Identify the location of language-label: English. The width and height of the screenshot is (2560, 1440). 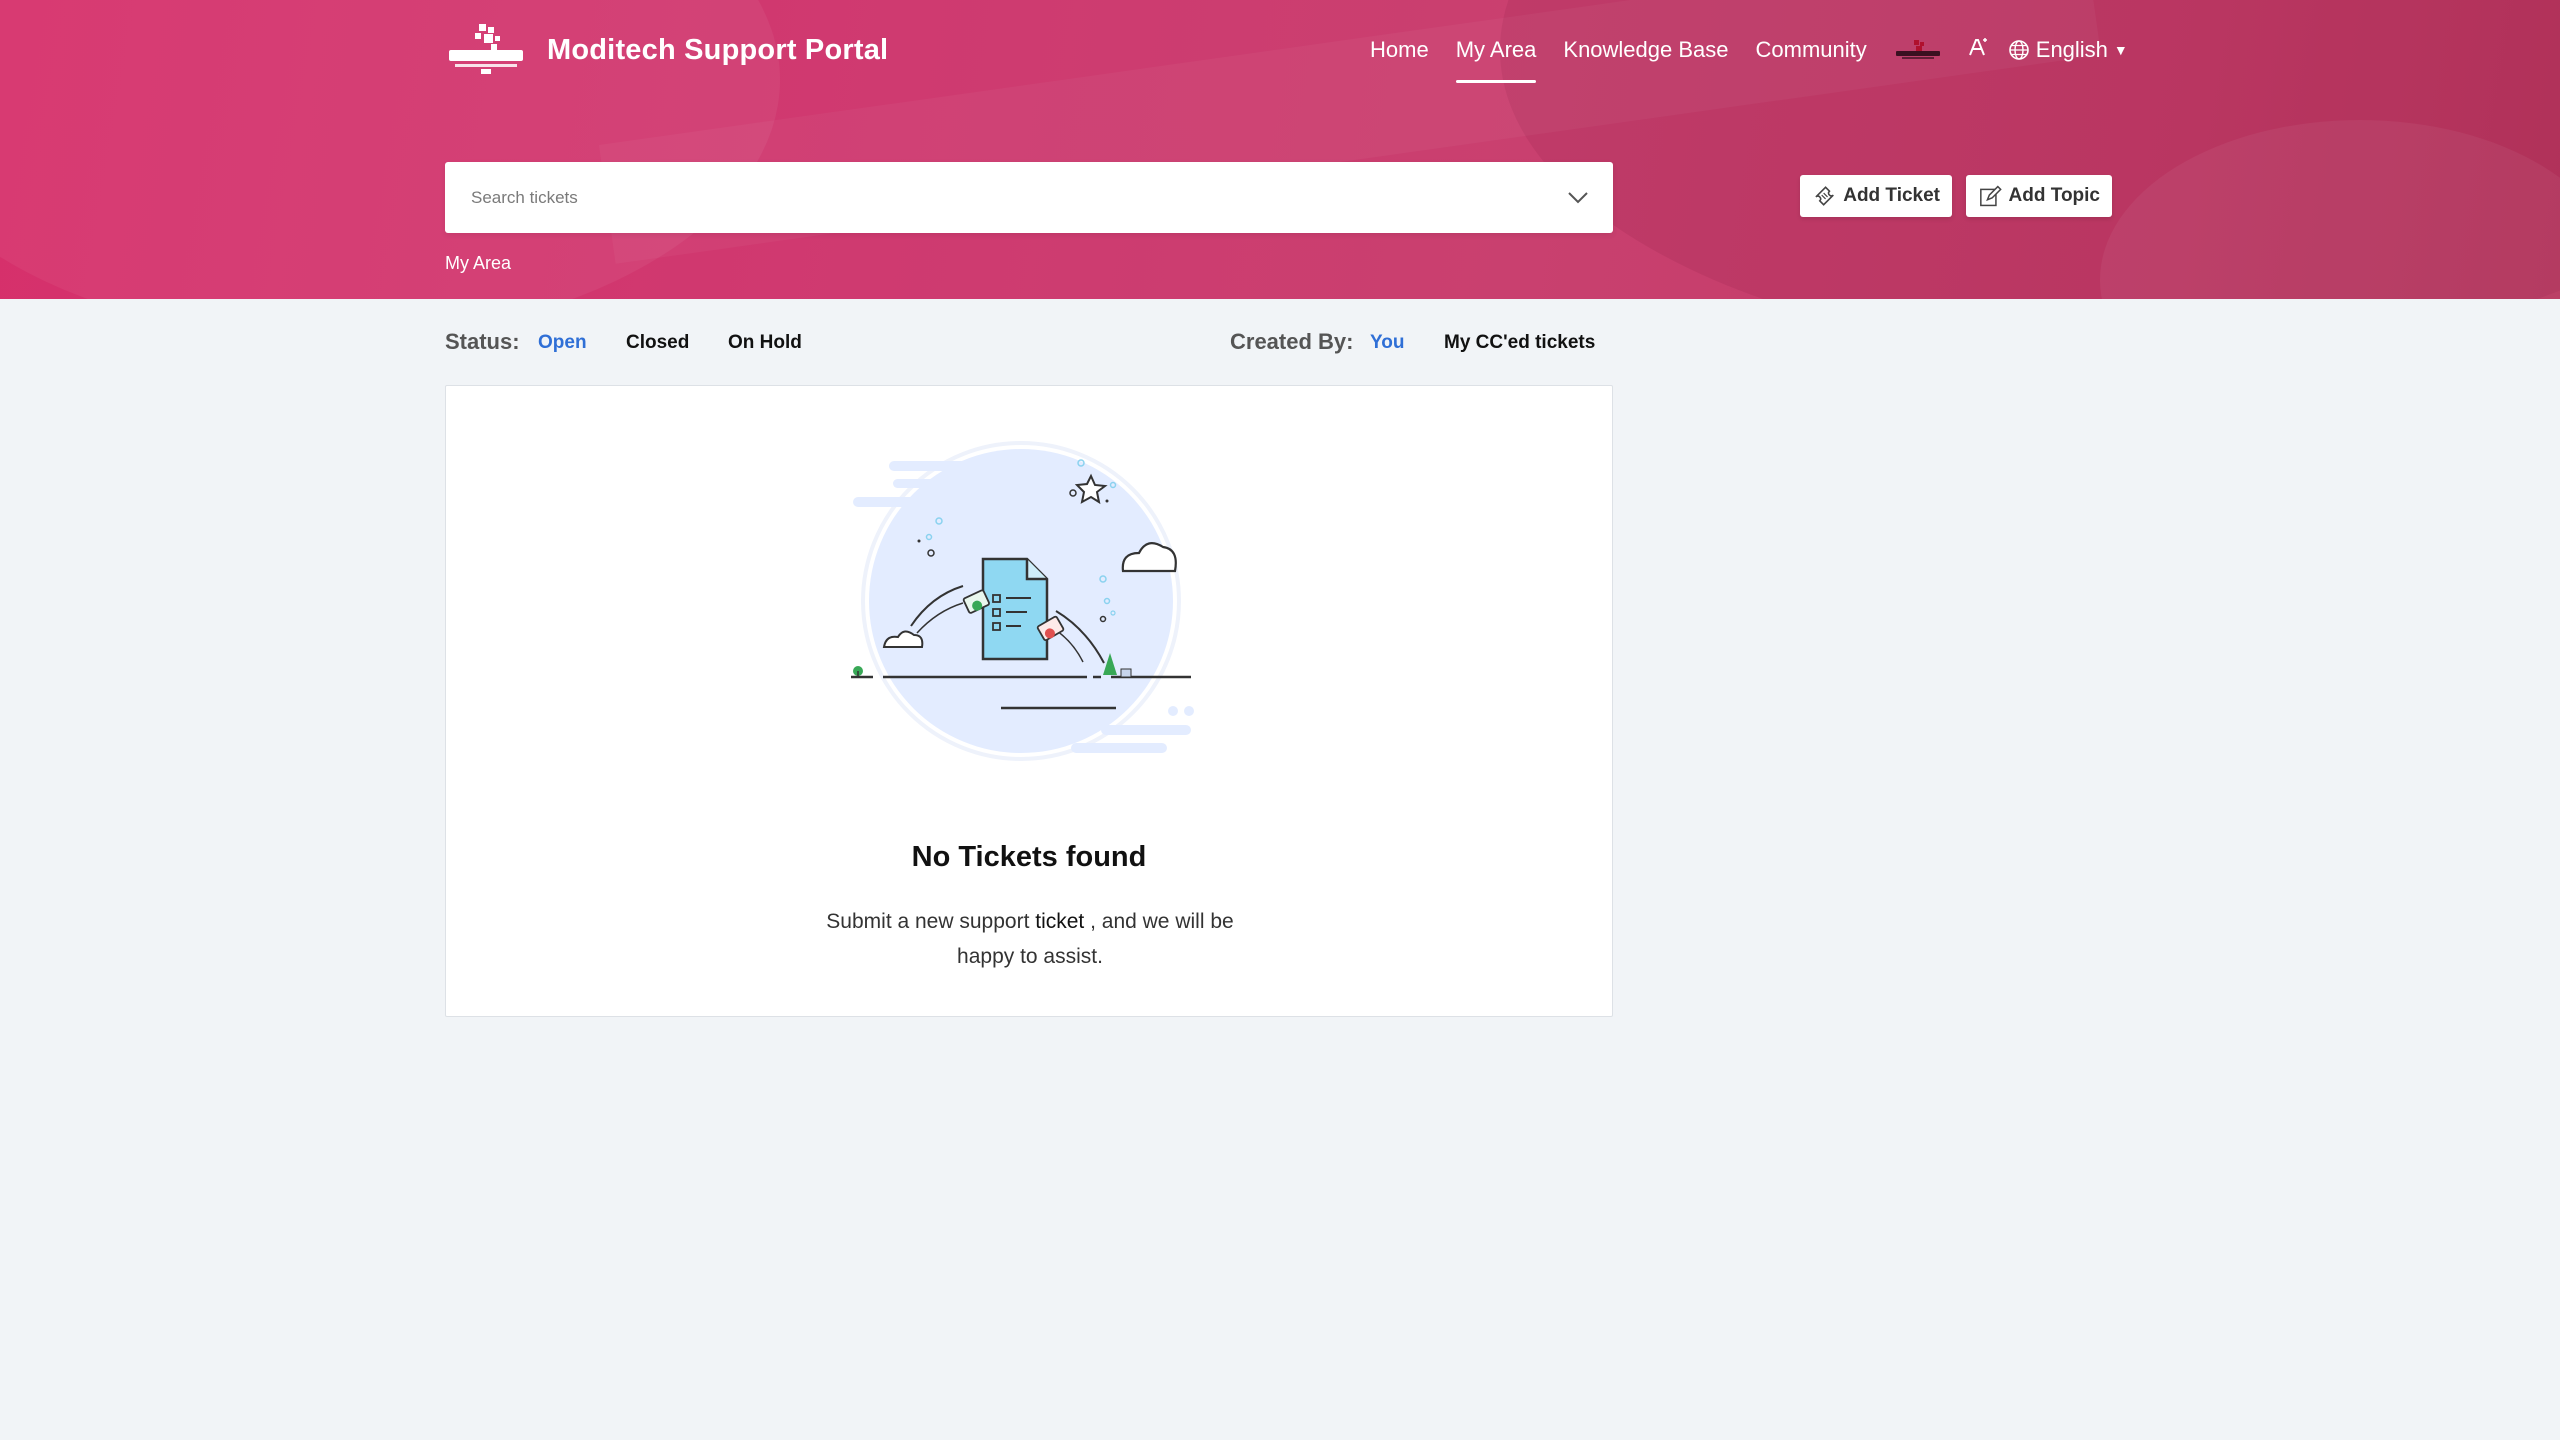
(2071, 49).